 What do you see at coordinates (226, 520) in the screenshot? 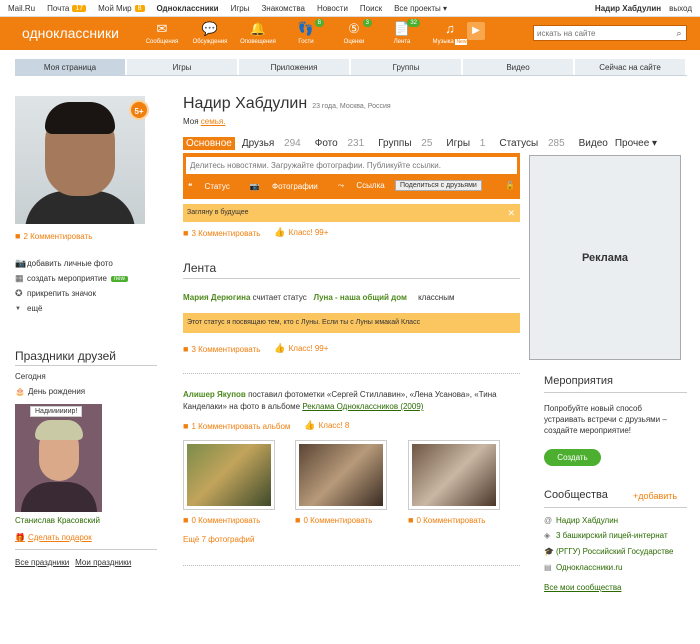
I see `photo1-comment-label: 0 Комментировать` at bounding box center [226, 520].